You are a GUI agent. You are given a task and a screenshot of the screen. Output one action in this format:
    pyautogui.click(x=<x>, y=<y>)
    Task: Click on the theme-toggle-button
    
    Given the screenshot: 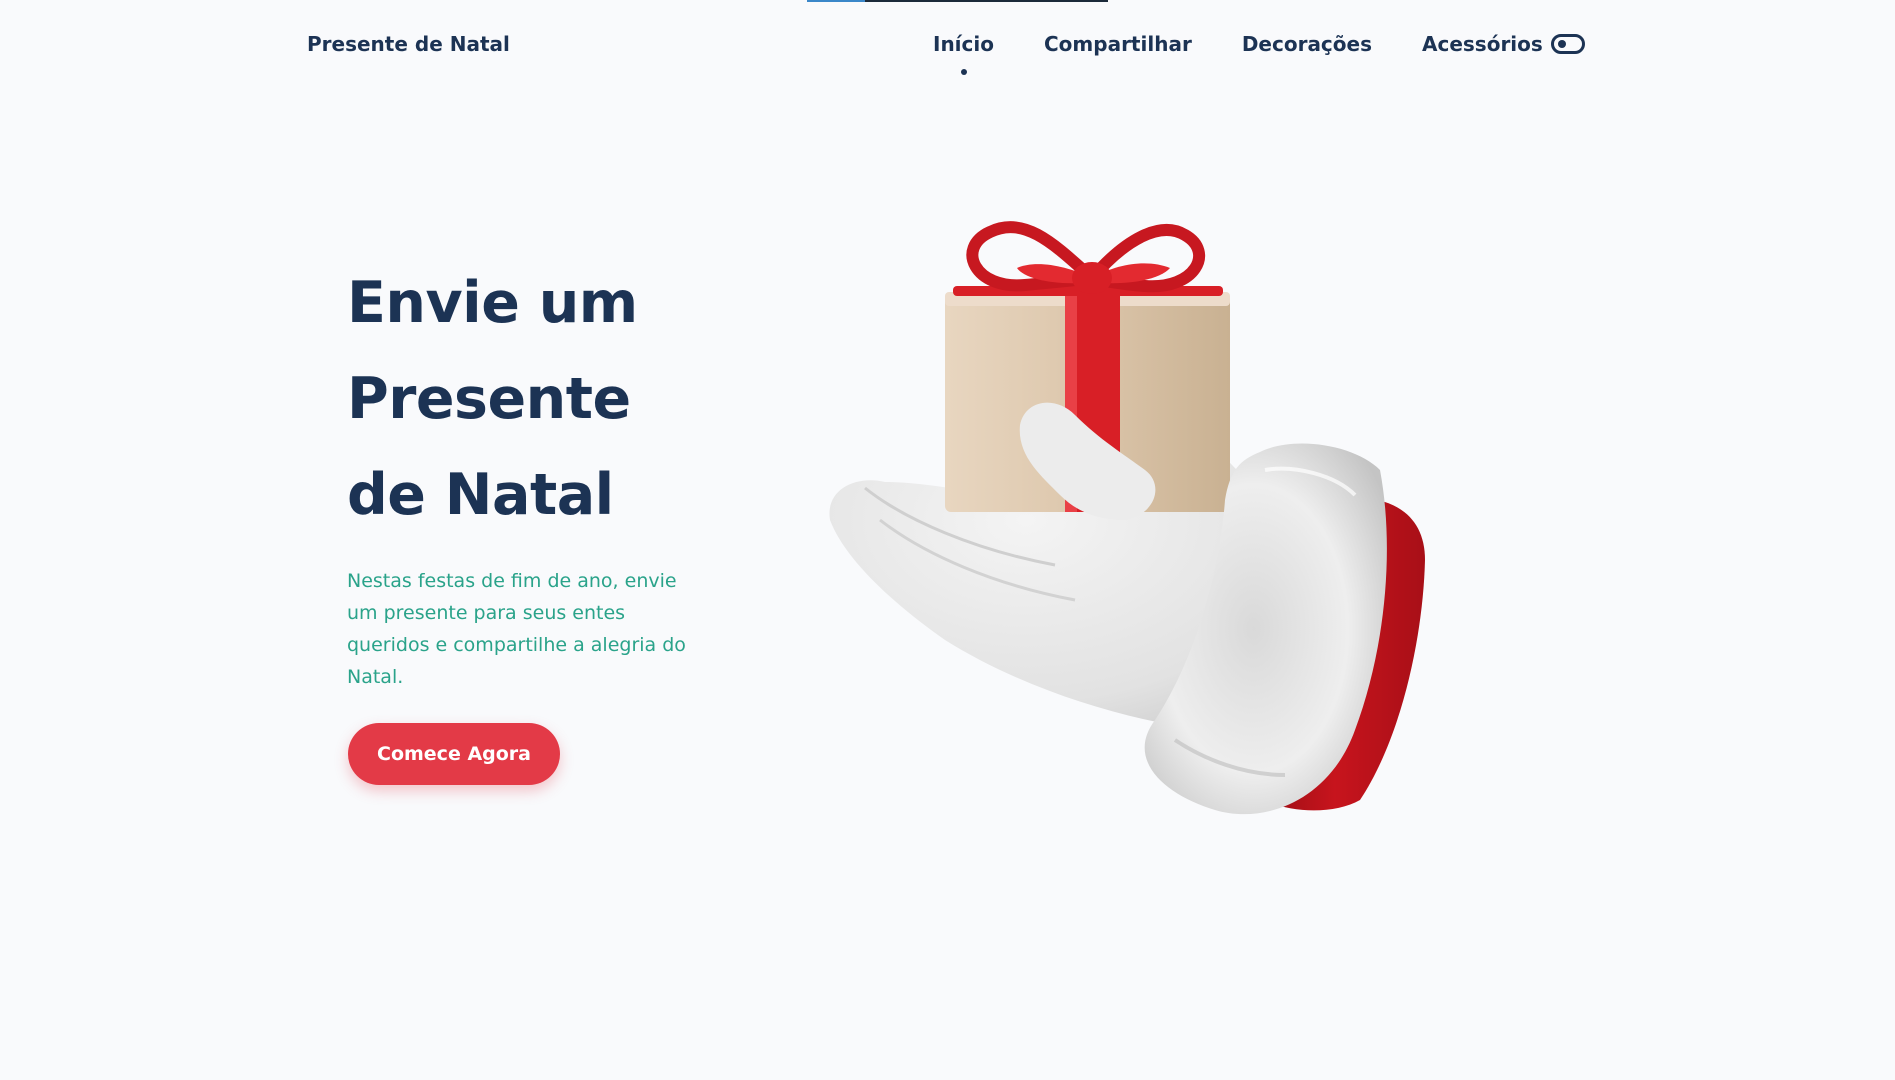 What is the action you would take?
    pyautogui.click(x=1568, y=44)
    